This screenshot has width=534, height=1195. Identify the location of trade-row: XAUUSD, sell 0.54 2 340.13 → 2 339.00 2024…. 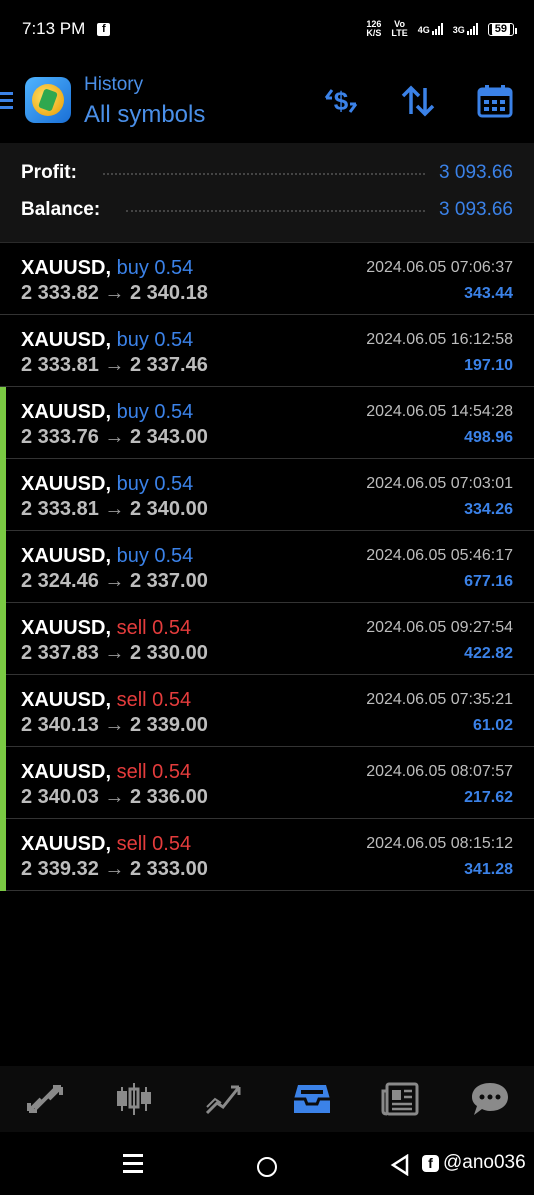
(267, 711).